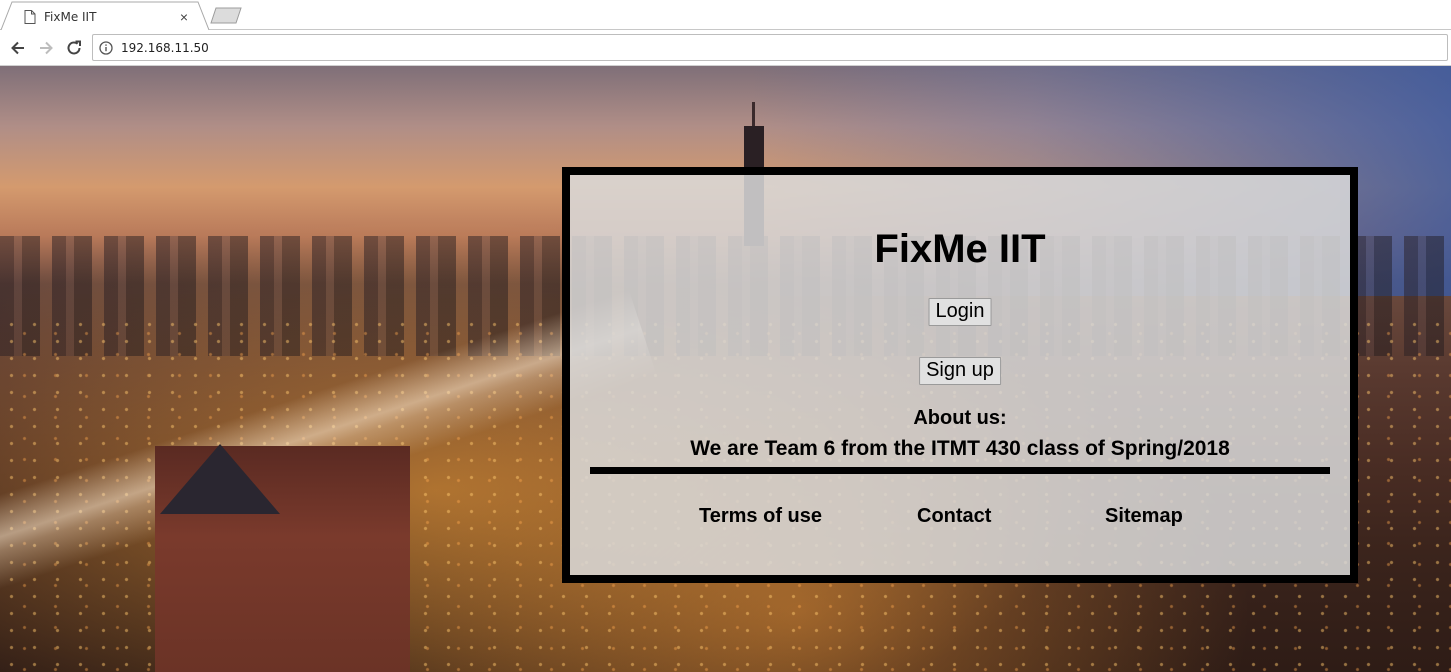 The image size is (1451, 672). I want to click on browser-tab: FixMe IIT ×, so click(114, 17).